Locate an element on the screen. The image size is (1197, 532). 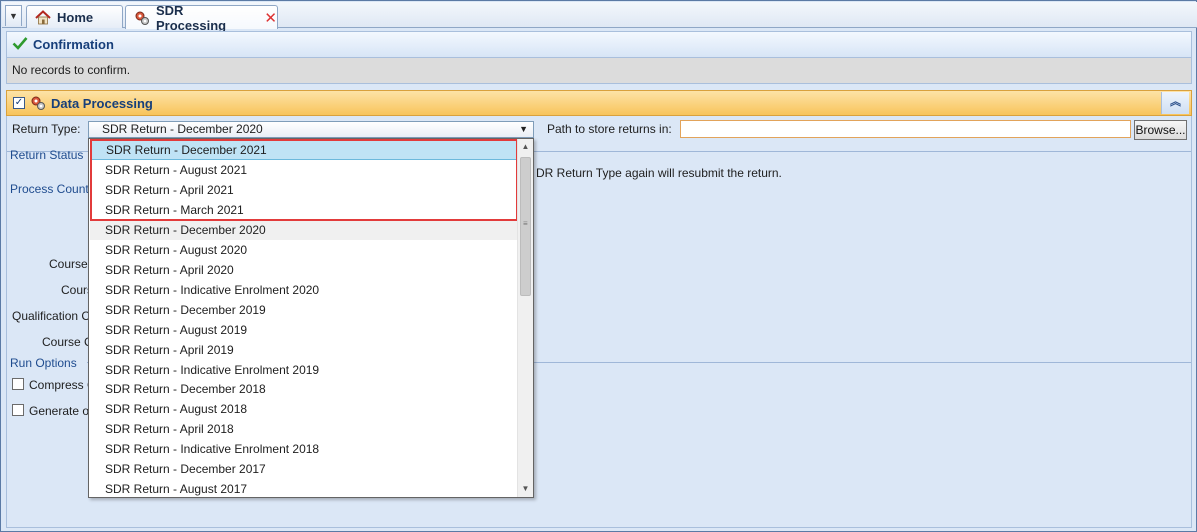
list-item: SDR Return - August 2019 is located at coordinates (304, 330).